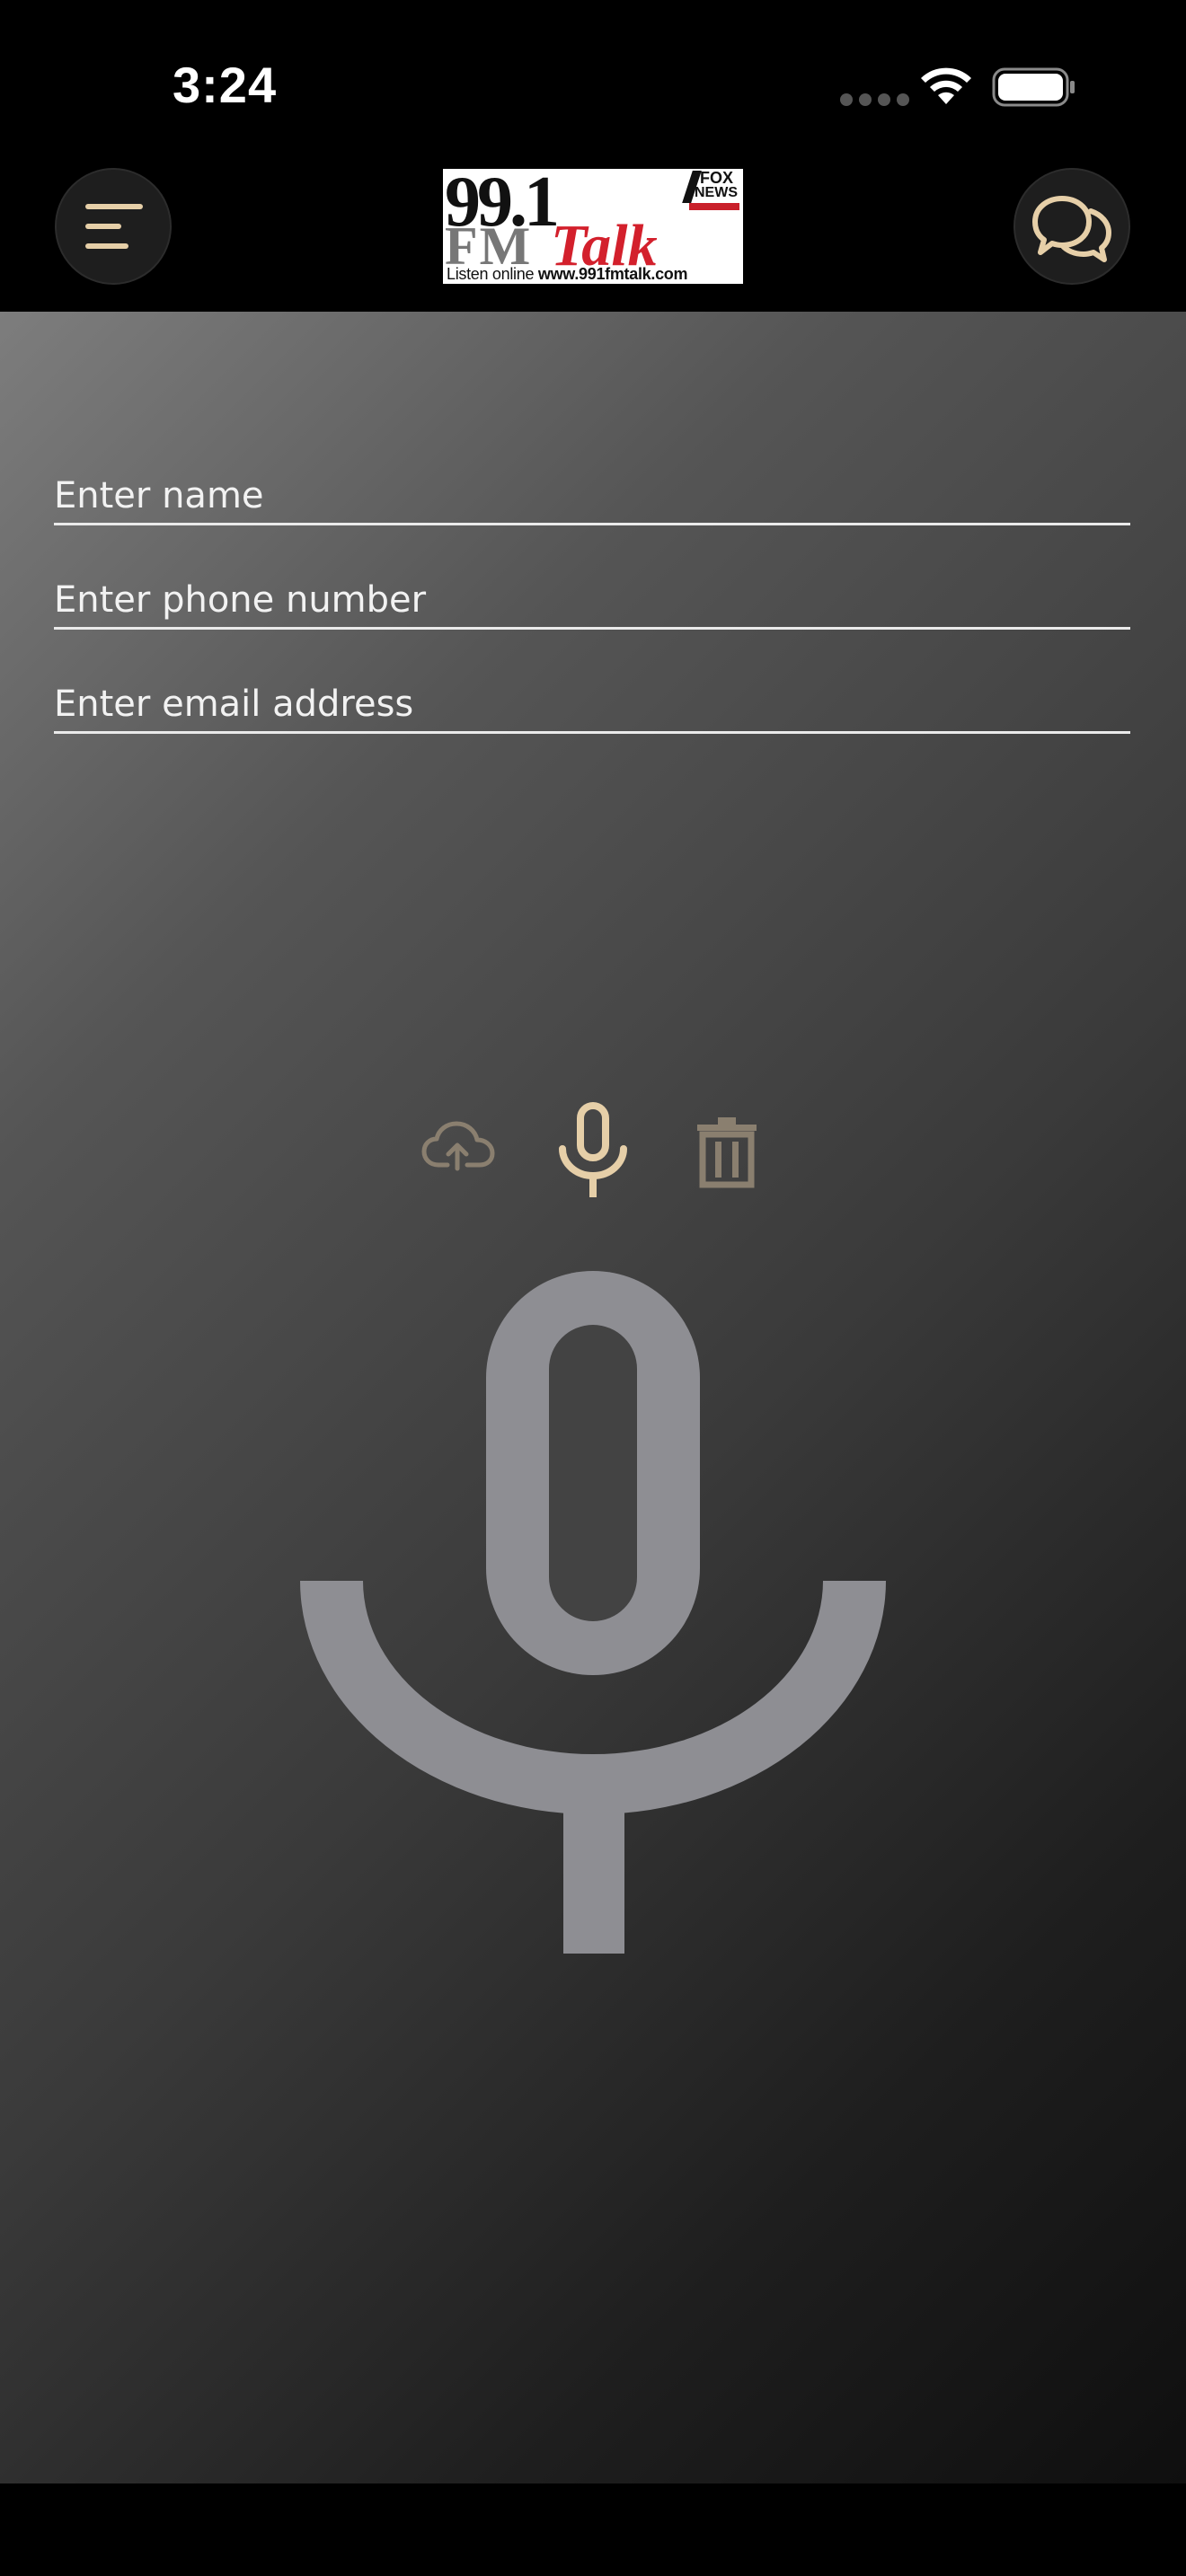  I want to click on signal-dots-icon, so click(874, 99).